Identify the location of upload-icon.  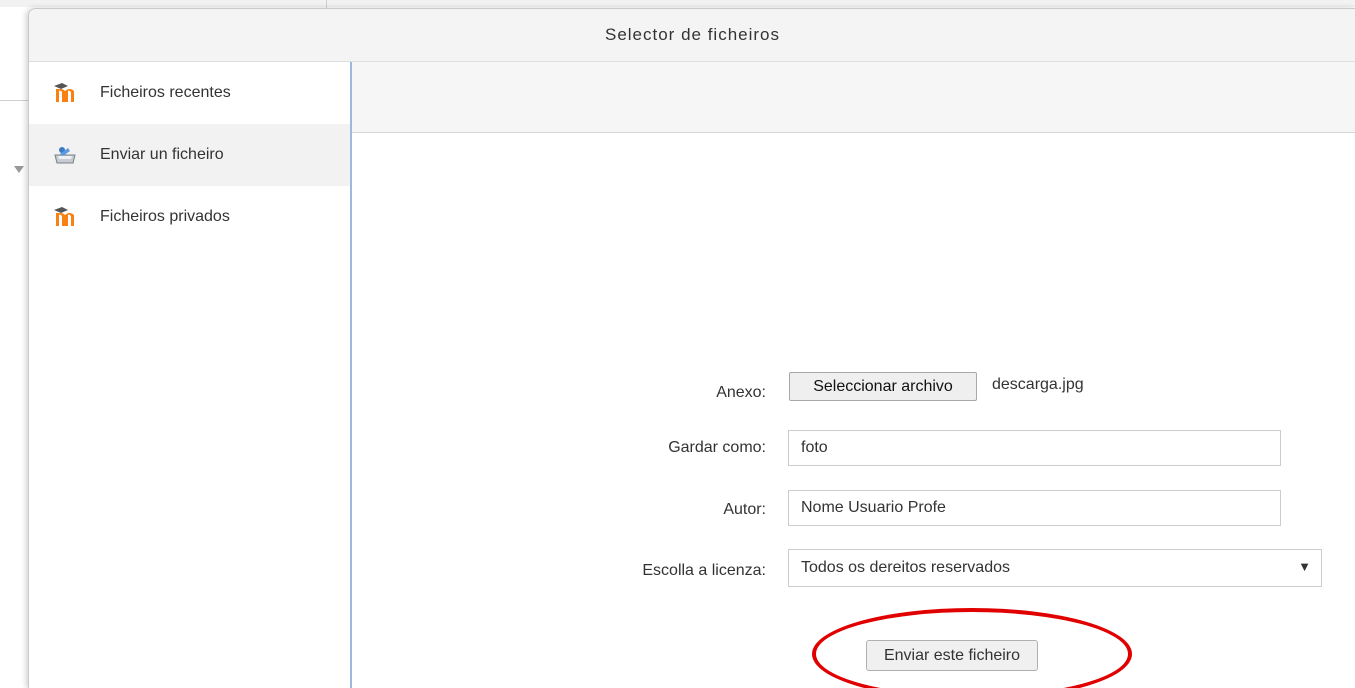
(65, 155).